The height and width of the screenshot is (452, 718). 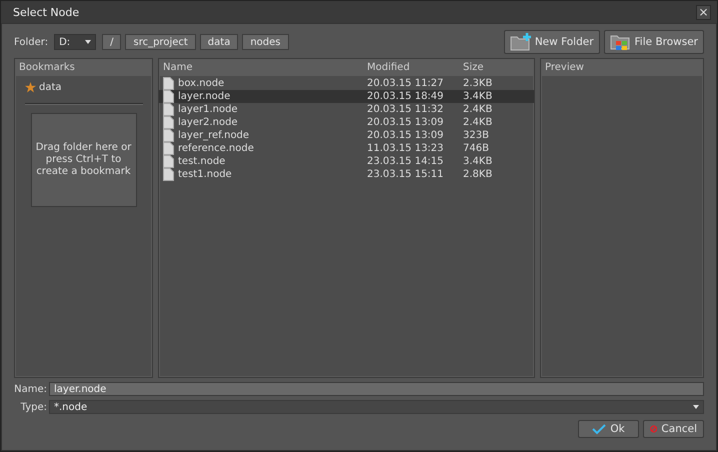 I want to click on file-name: test.node, so click(x=202, y=161).